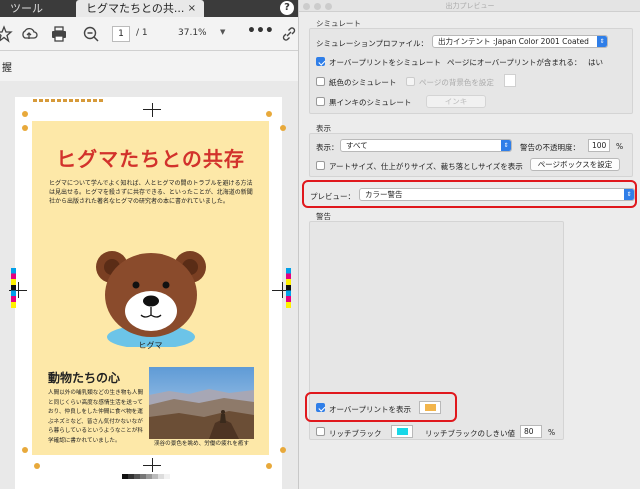  Describe the element at coordinates (575, 164) in the screenshot. I see `page-box-button: ページボックスを設定` at that location.